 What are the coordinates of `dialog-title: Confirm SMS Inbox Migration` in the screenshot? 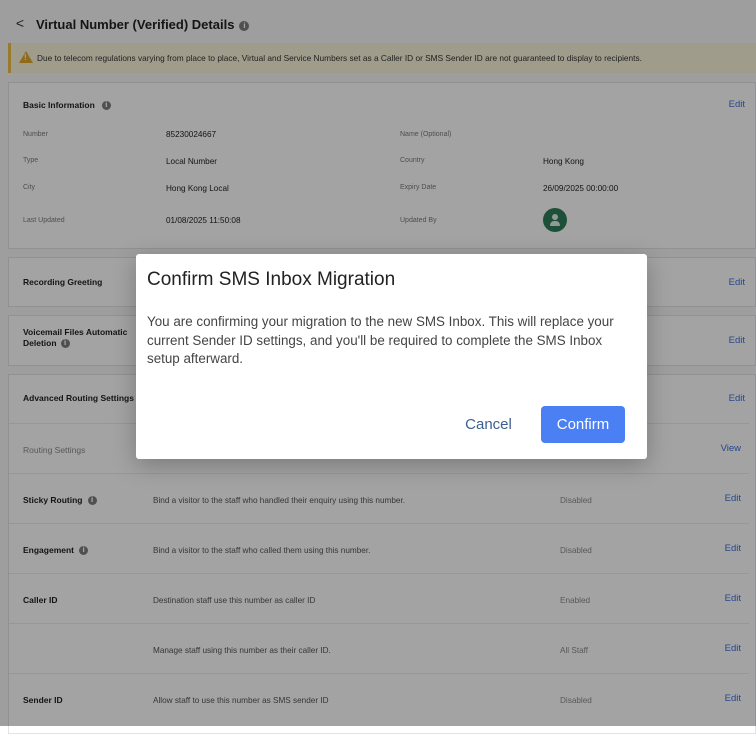 It's located at (271, 279).